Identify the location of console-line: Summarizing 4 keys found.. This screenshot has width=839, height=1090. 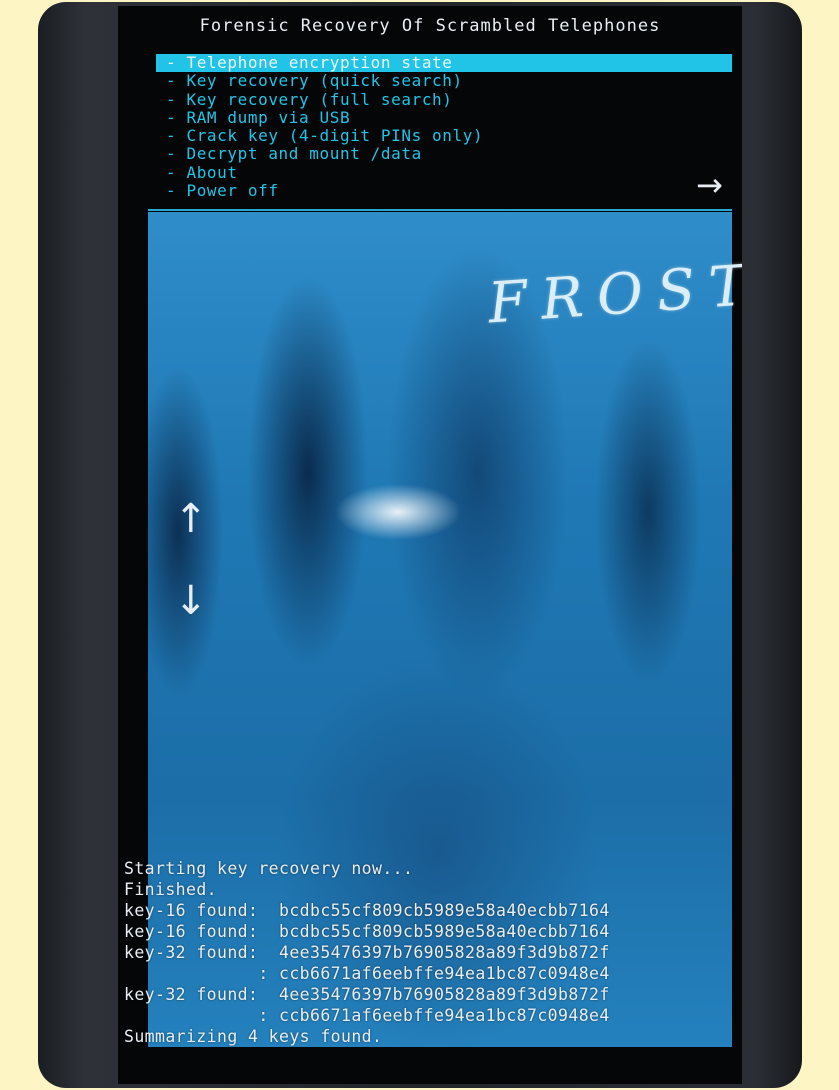
(253, 1036).